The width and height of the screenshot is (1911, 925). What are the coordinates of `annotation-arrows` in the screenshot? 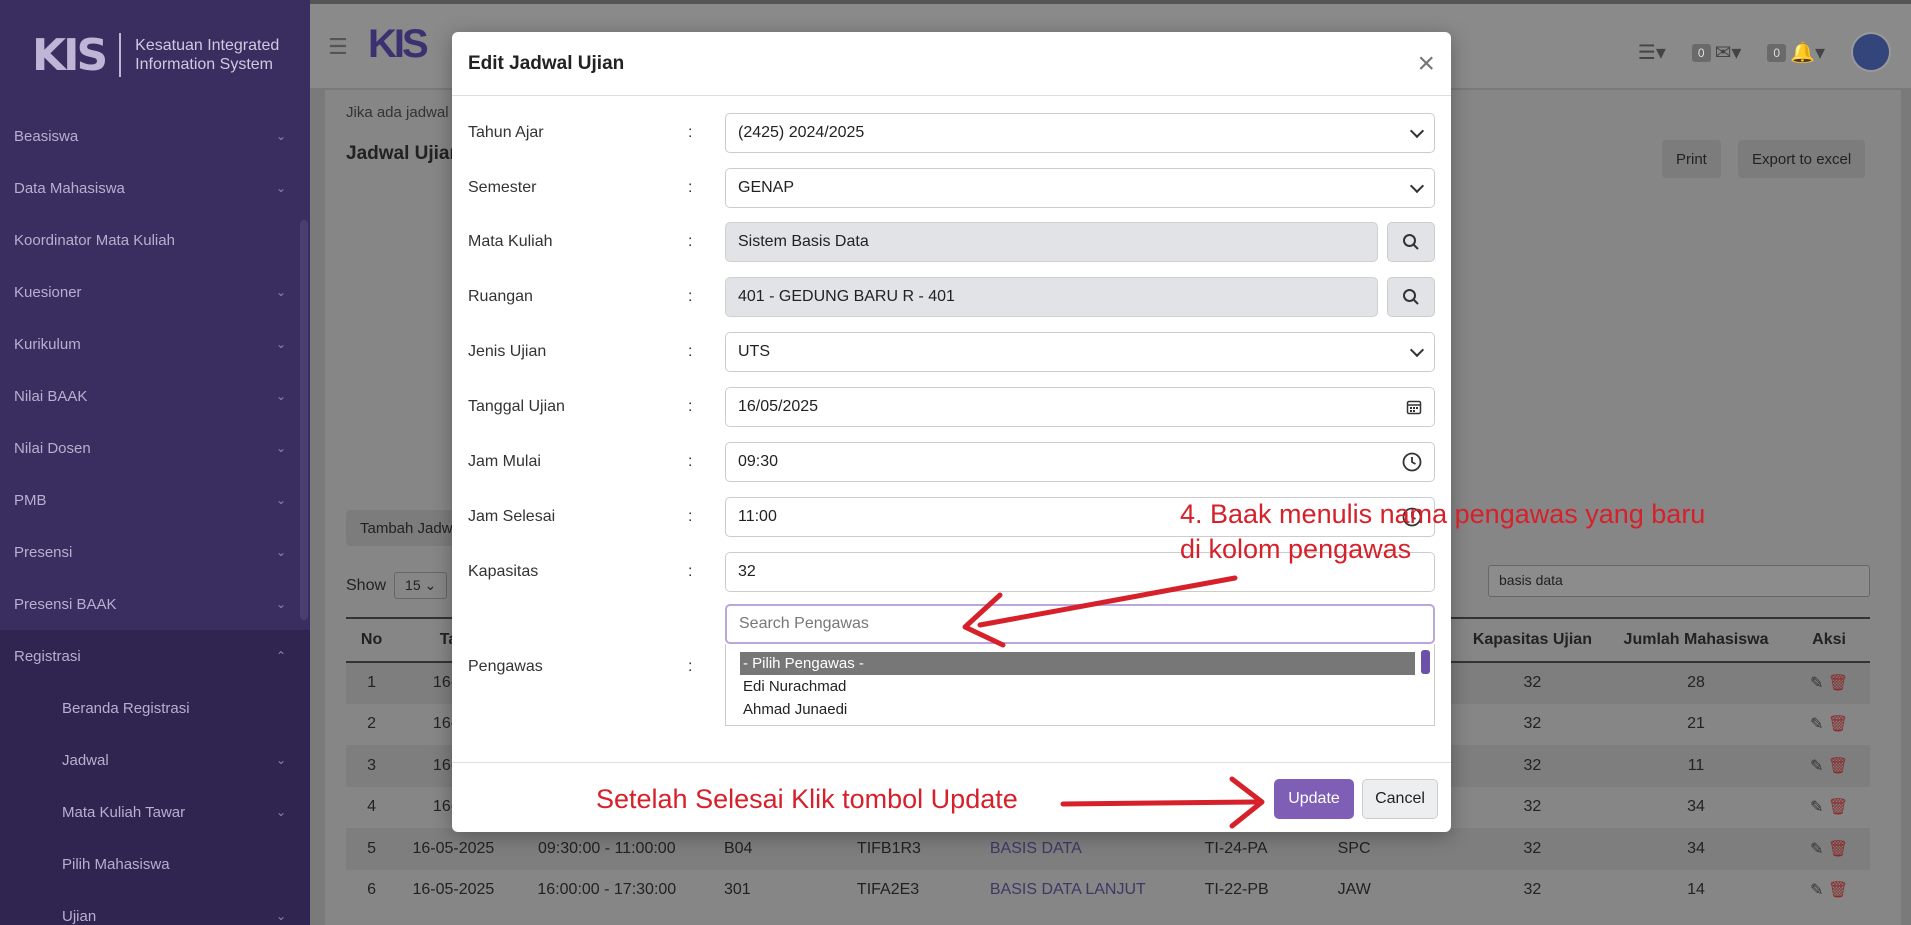 It's located at (1113, 702).